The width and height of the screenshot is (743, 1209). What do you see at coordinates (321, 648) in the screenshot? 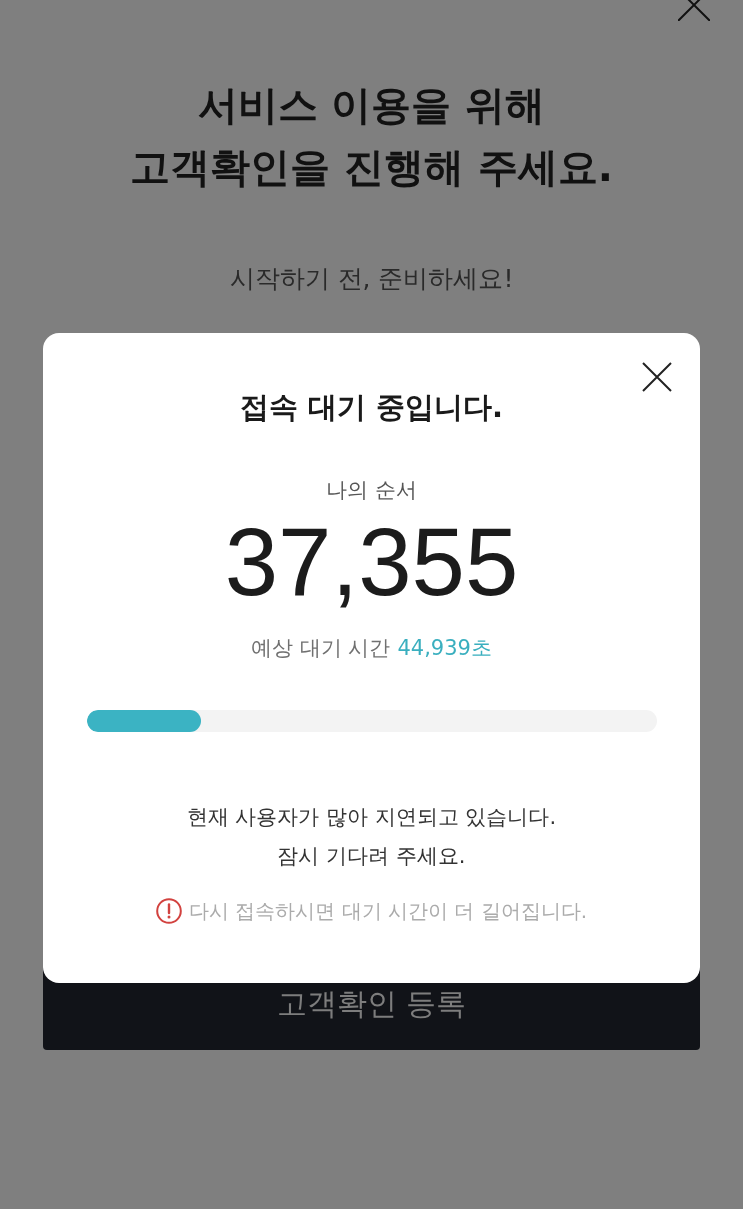
I see `wait-label: 예상 대기 시간` at bounding box center [321, 648].